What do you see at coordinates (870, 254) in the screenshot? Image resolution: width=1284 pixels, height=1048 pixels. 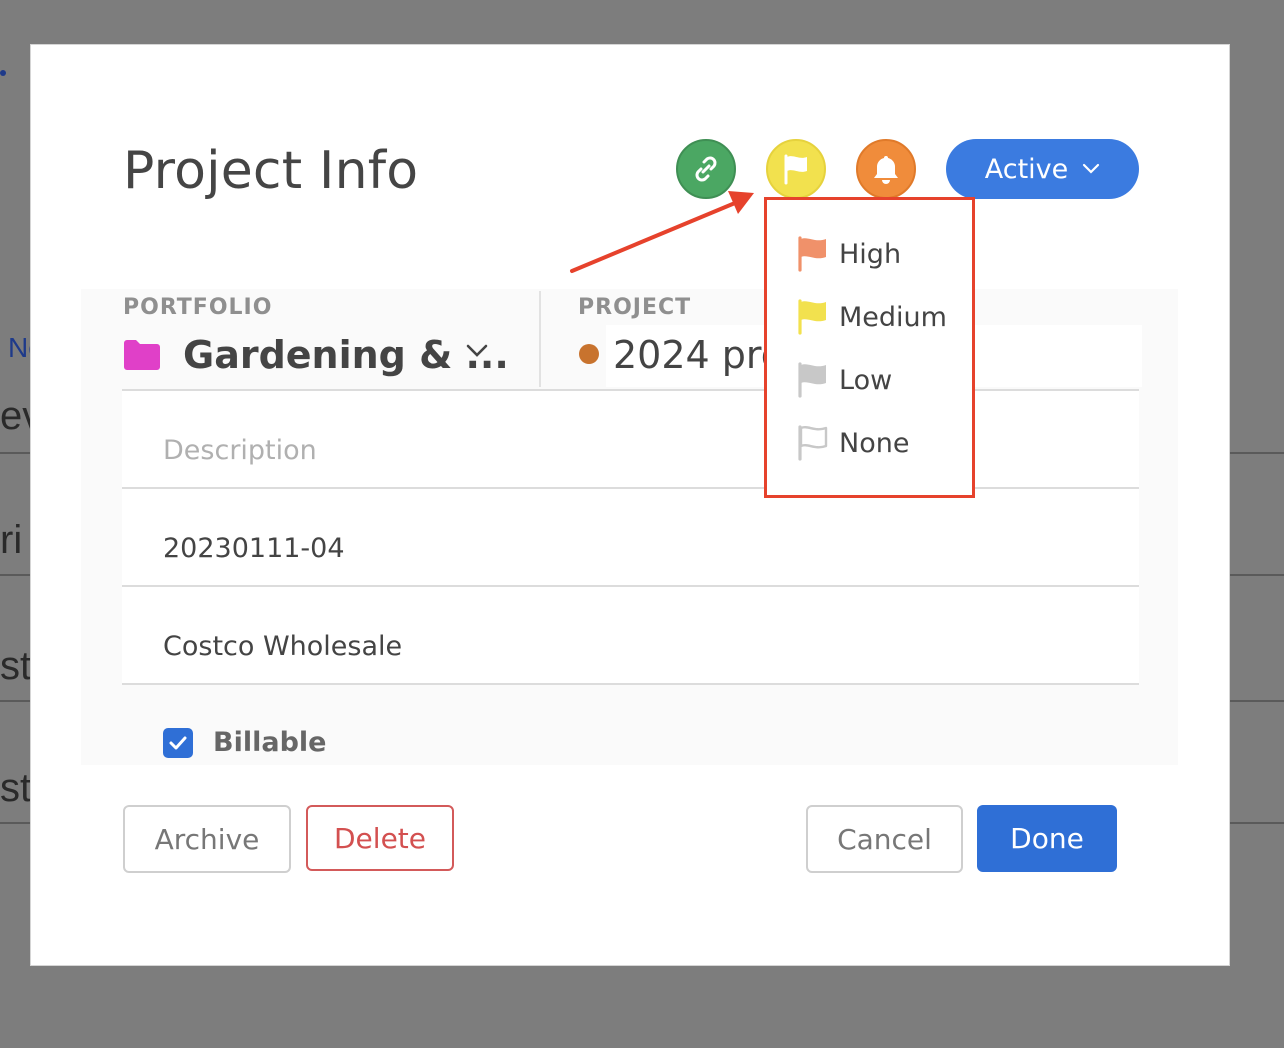 I see `priority-option-label: High` at bounding box center [870, 254].